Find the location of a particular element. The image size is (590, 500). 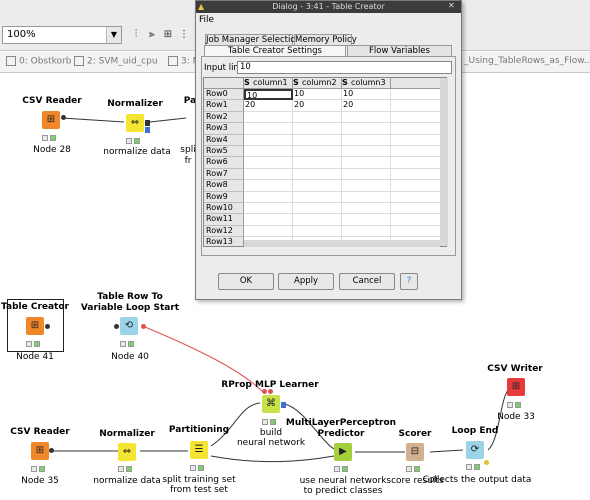

row-header: Row4 is located at coordinates (224, 140).